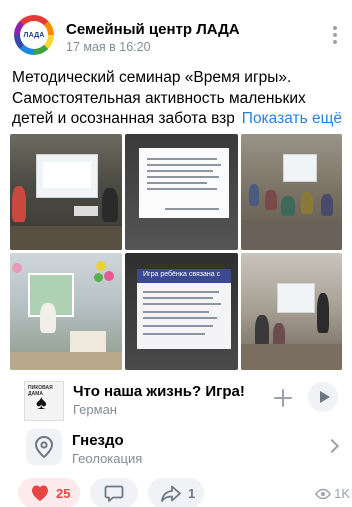  Describe the element at coordinates (49, 492) in the screenshot. I see `like-button: 25` at that location.